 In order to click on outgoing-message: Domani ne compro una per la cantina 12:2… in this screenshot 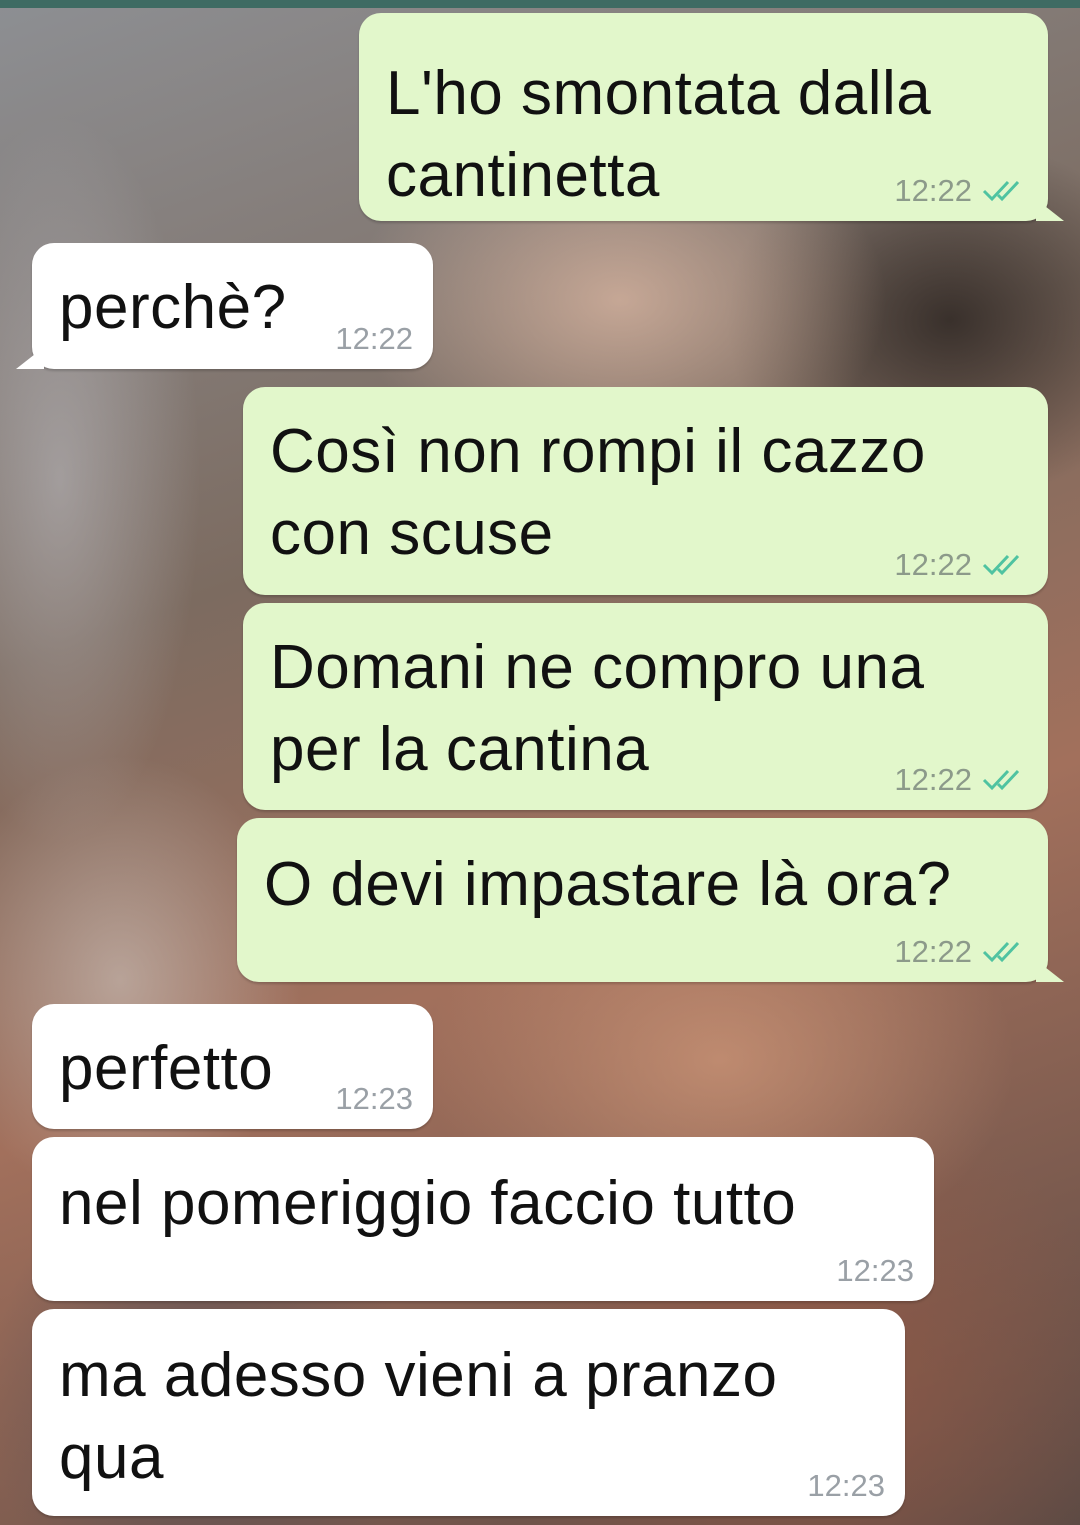, I will do `click(645, 706)`.